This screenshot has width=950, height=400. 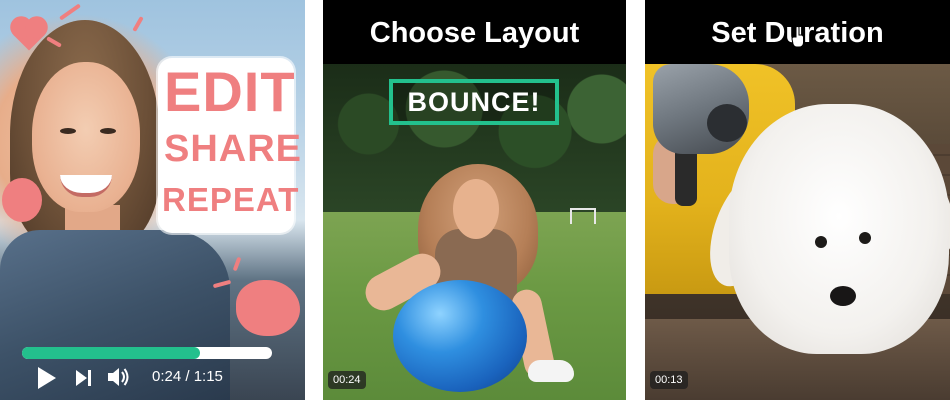 I want to click on dog-body, so click(x=839, y=229).